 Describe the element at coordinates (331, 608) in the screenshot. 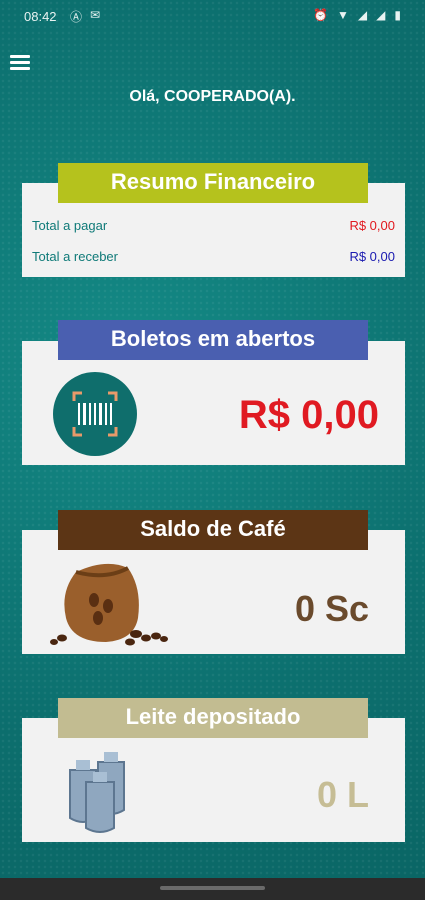

I see `coffee-balance-value: 0 Sc` at that location.